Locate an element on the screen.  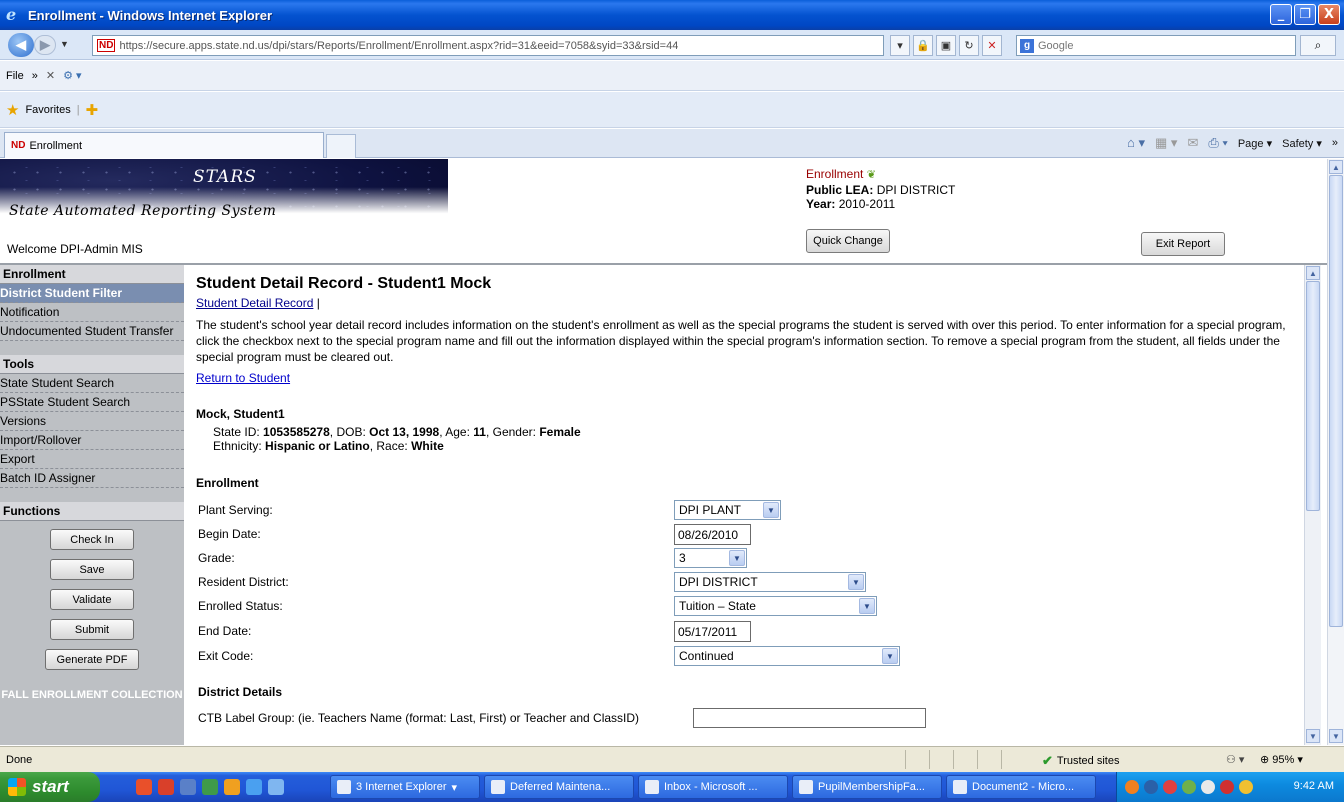
dob-value: Oct 13, 1998 is located at coordinates (404, 432).